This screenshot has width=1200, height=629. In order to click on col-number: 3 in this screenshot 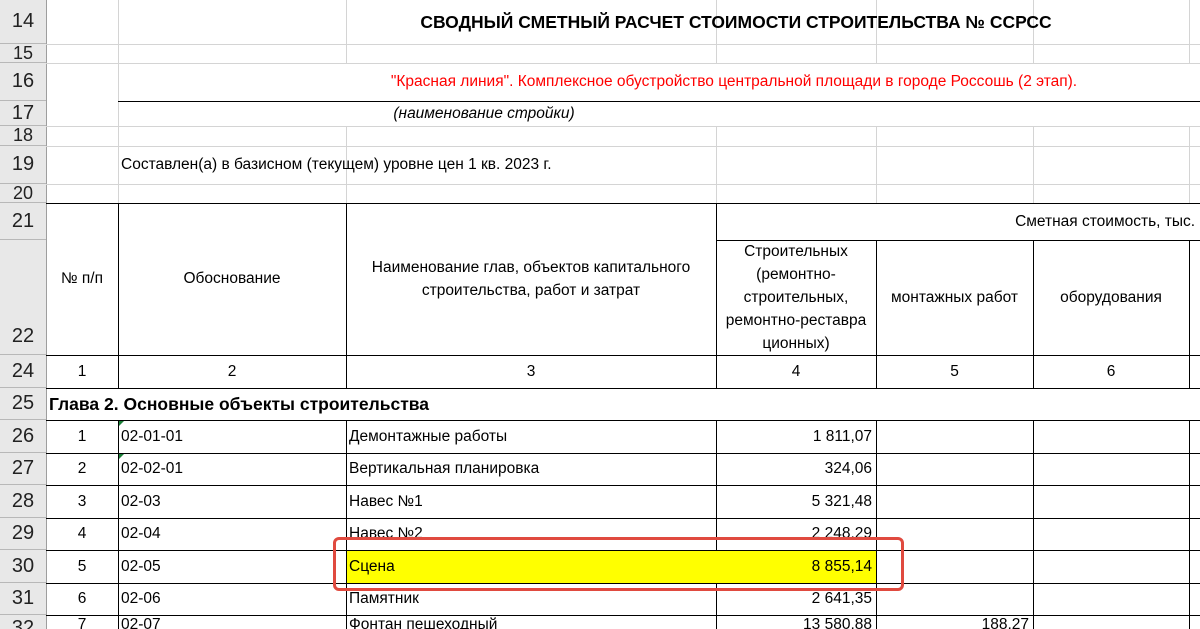, I will do `click(531, 371)`.